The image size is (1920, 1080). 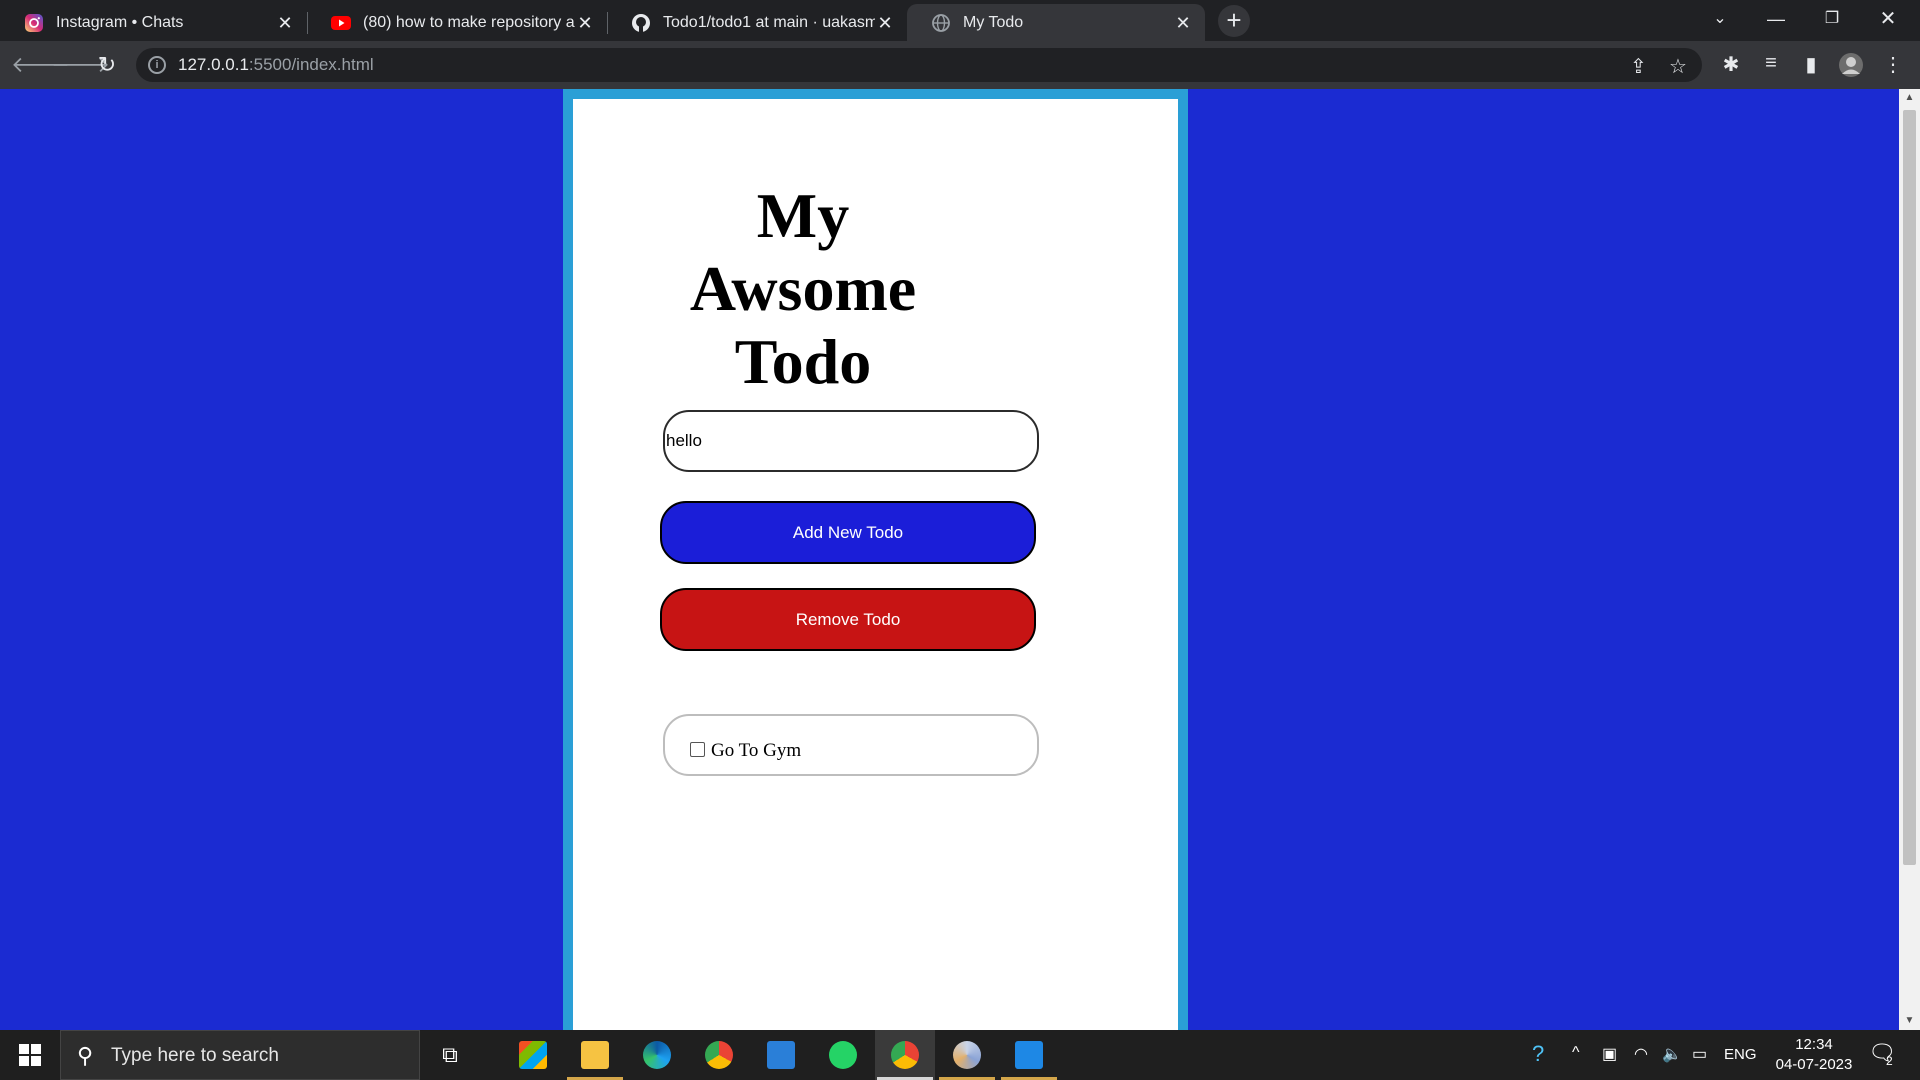 I want to click on page-title: My Awsome Todo, so click(x=803, y=288).